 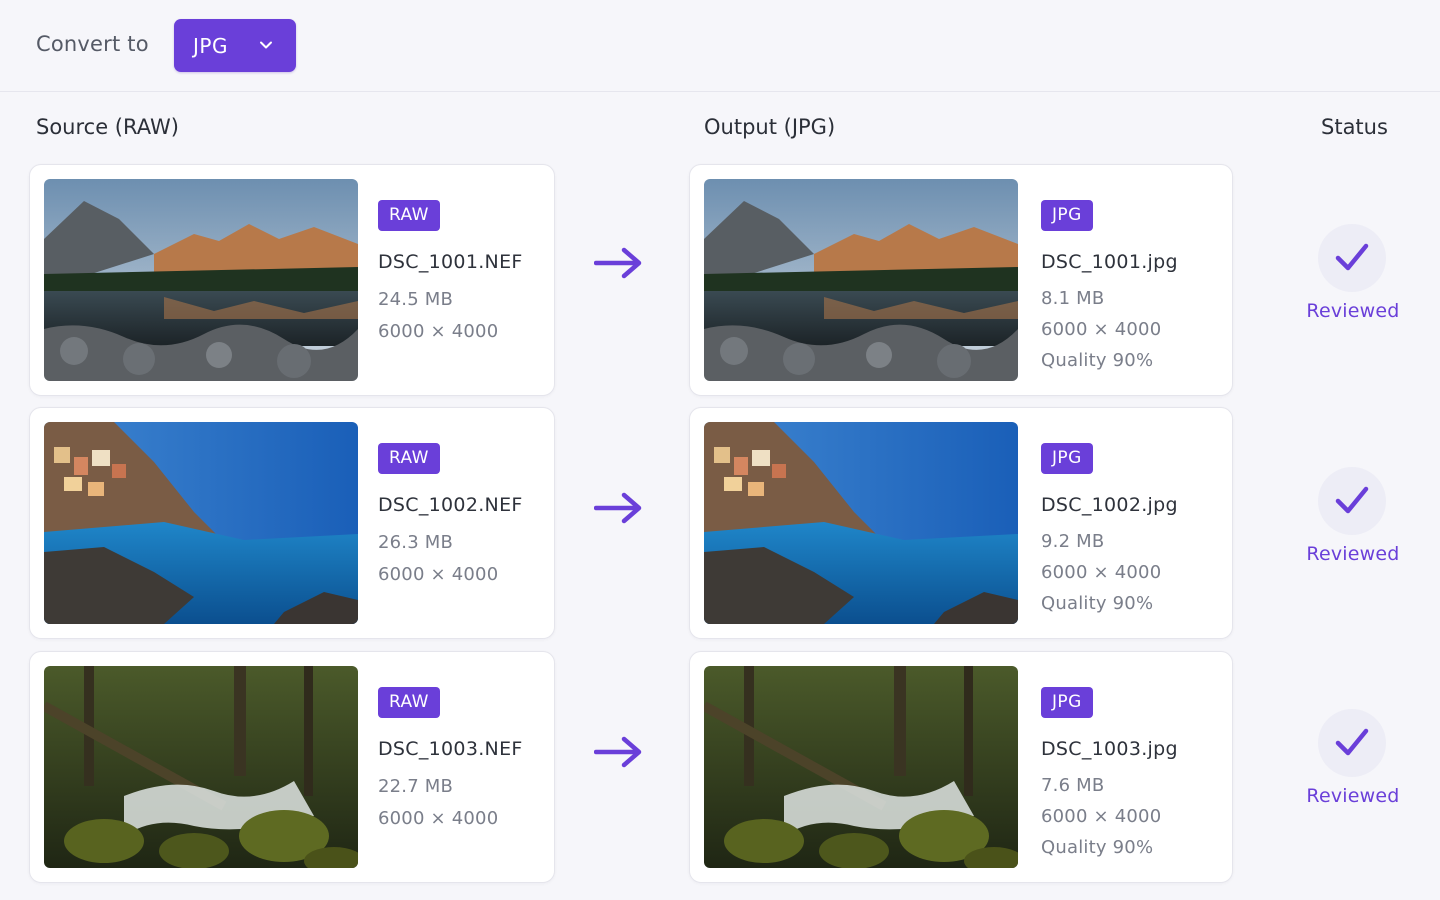 What do you see at coordinates (416, 542) in the screenshot?
I see `source-file-size: 26.3 MB` at bounding box center [416, 542].